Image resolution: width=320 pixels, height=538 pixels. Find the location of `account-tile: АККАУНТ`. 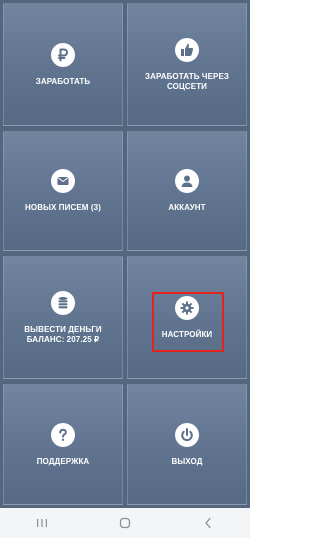

account-tile: АККАУНТ is located at coordinates (187, 191).